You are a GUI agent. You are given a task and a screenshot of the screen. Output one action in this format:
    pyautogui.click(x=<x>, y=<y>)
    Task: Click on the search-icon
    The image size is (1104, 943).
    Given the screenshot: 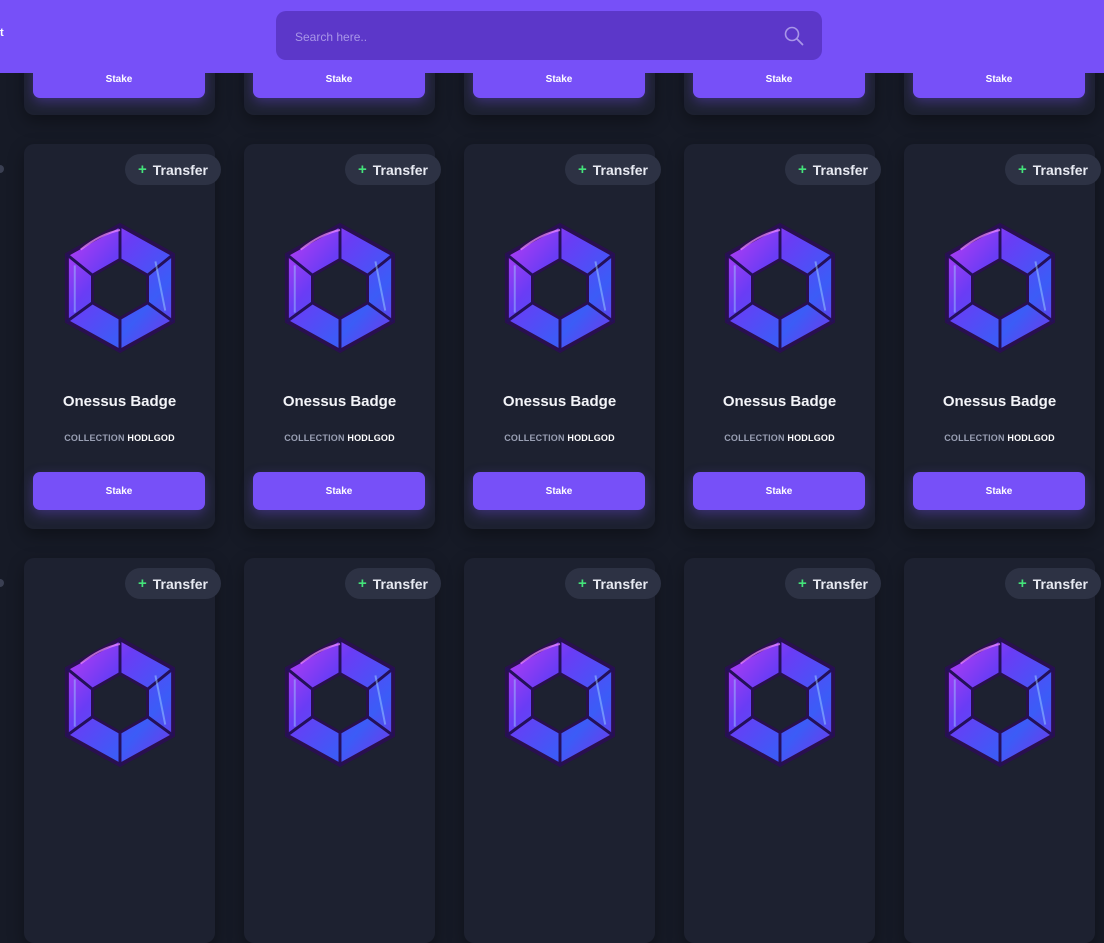 What is the action you would take?
    pyautogui.click(x=794, y=36)
    